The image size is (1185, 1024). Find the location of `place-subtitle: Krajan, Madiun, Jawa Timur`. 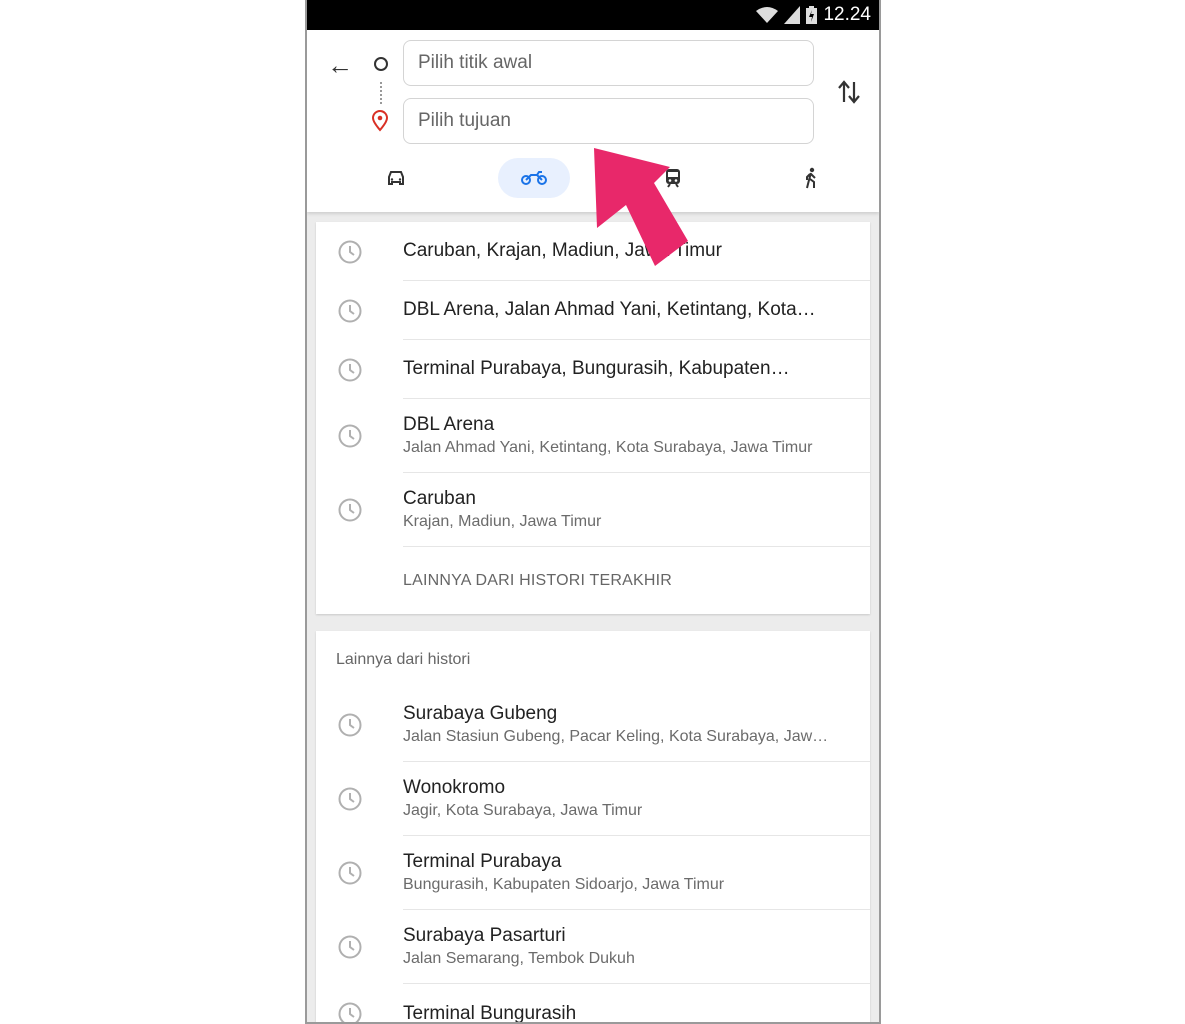

place-subtitle: Krajan, Madiun, Jawa Timur is located at coordinates (502, 521).